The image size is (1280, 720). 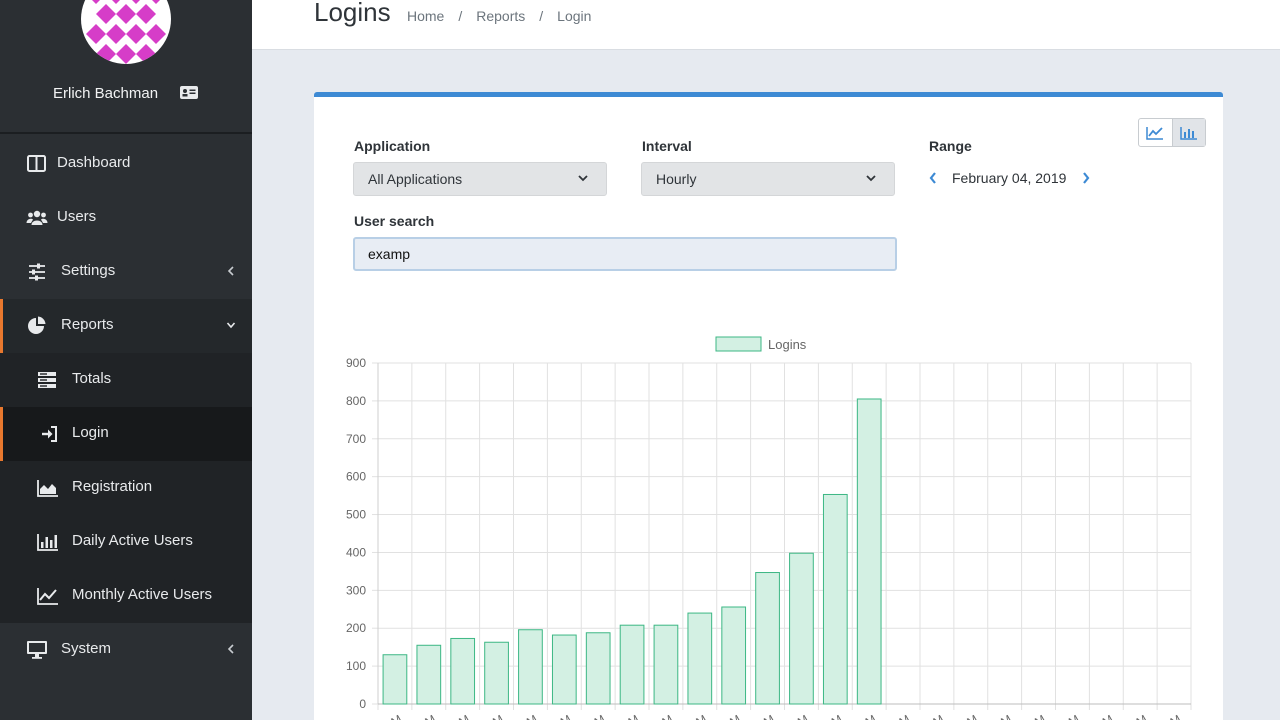 I want to click on y-tick-label: 600, so click(x=356, y=477).